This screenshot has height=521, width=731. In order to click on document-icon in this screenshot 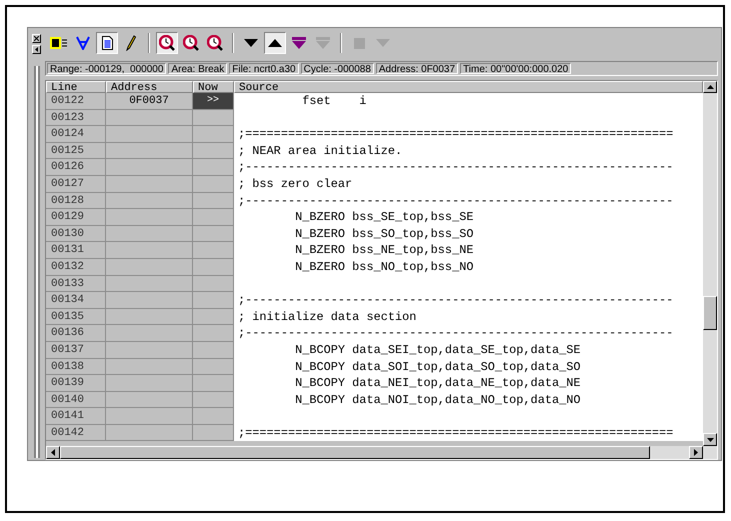, I will do `click(107, 43)`.